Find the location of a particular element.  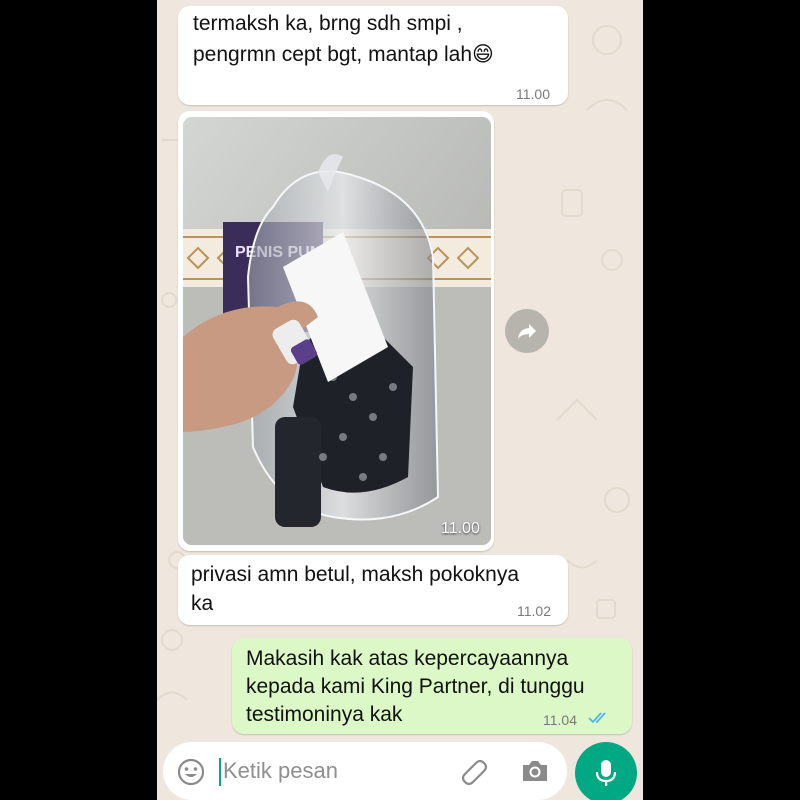

double-check-icon is located at coordinates (597, 718).